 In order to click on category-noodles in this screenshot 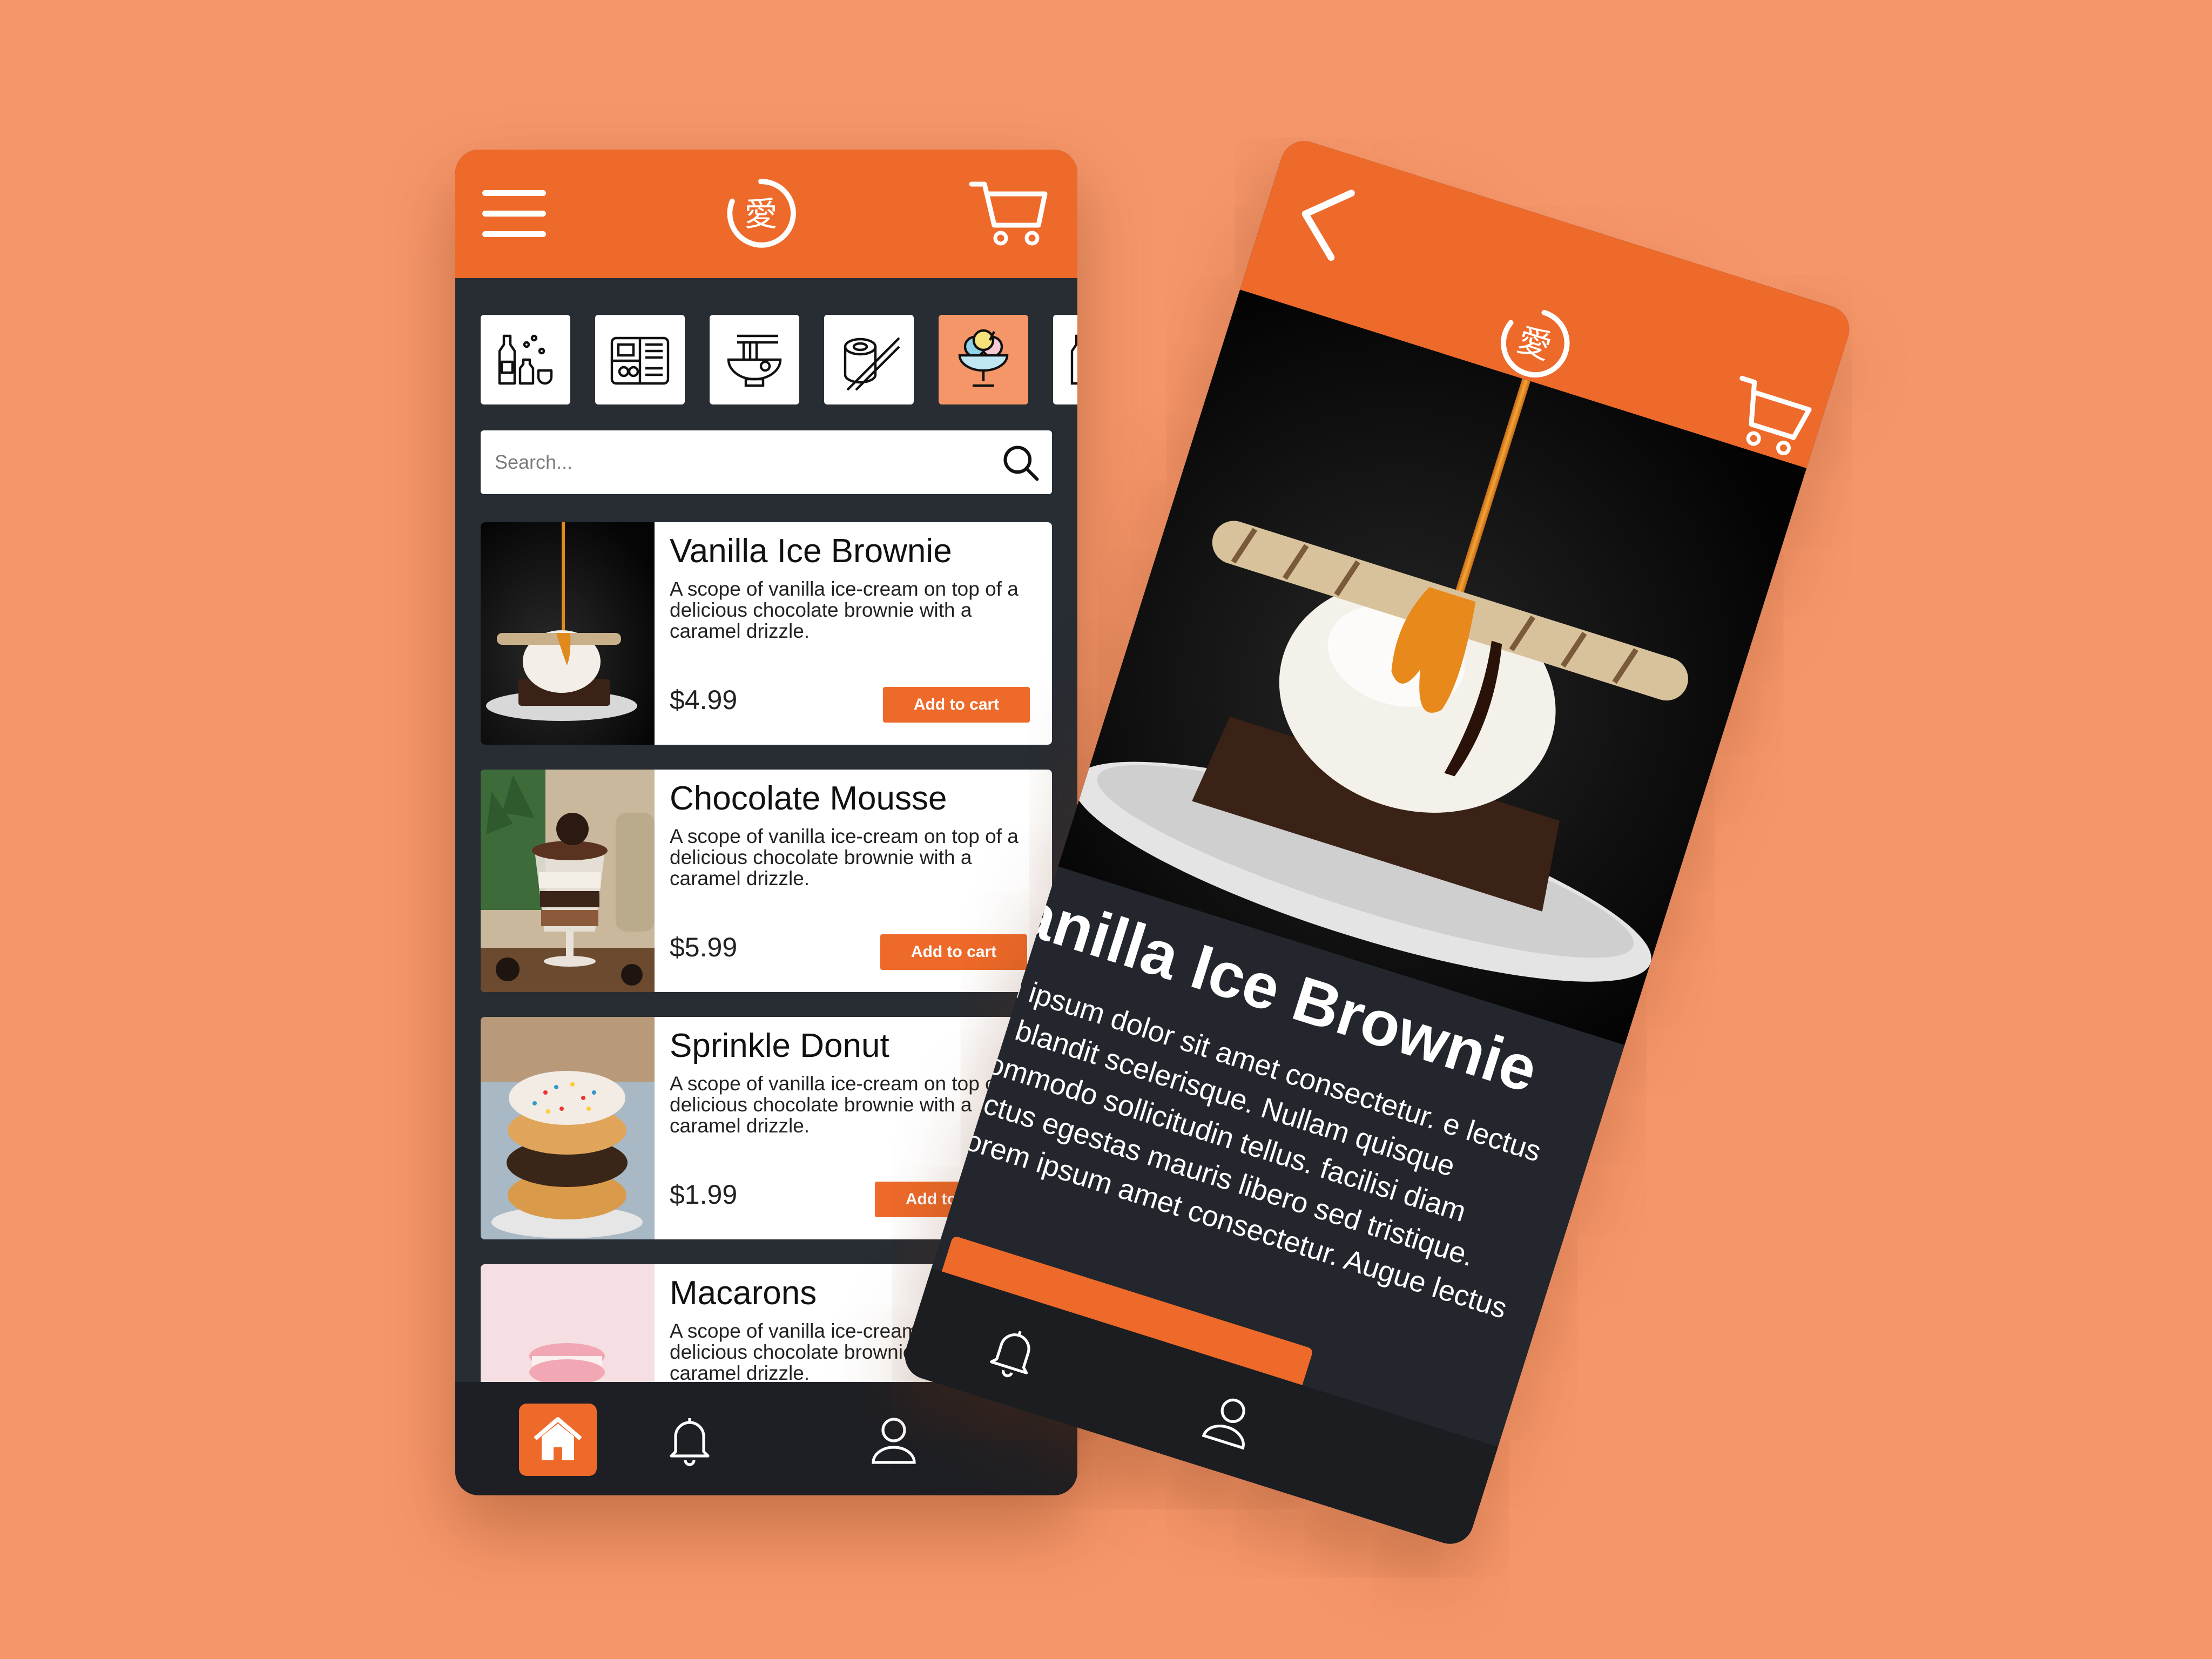, I will do `click(754, 359)`.